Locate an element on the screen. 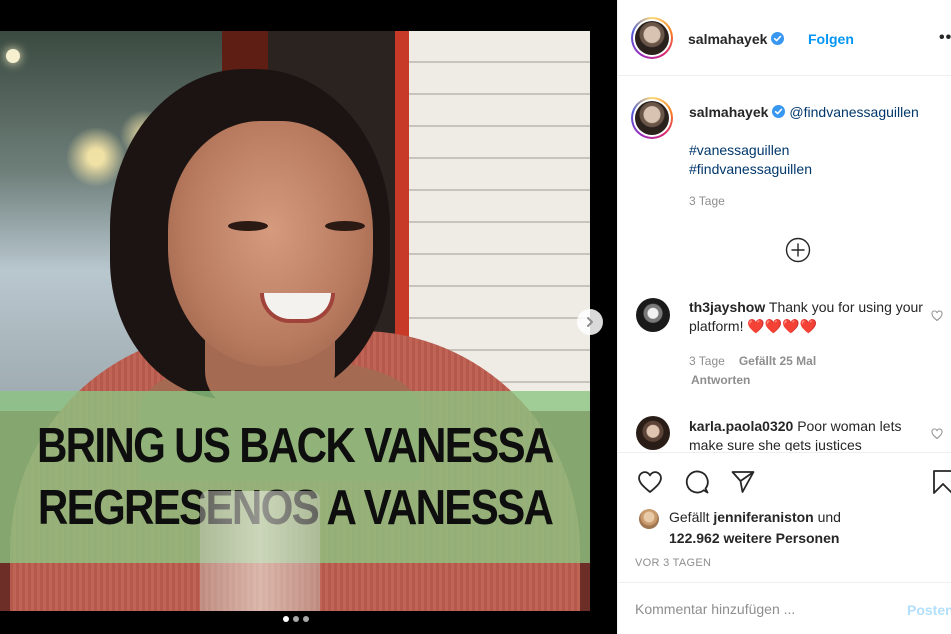 This screenshot has height=634, width=951. caption-avatar is located at coordinates (652, 118).